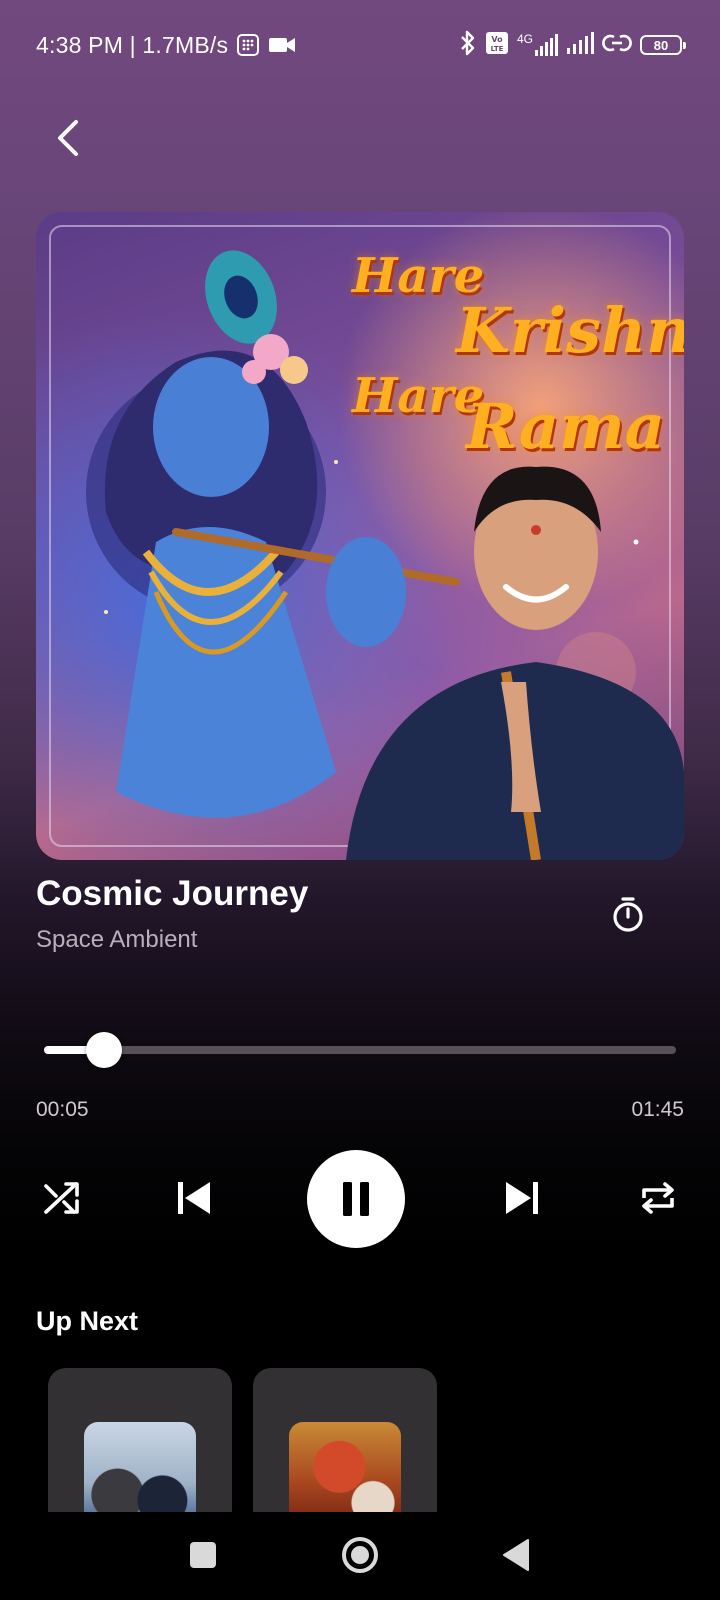  What do you see at coordinates (617, 45) in the screenshot?
I see `hotspot-link-icon` at bounding box center [617, 45].